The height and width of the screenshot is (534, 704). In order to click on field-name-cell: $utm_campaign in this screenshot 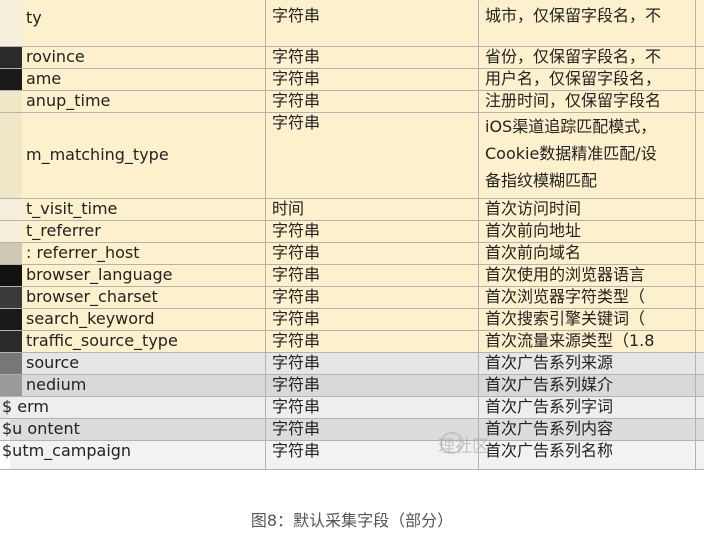, I will do `click(133, 455)`.